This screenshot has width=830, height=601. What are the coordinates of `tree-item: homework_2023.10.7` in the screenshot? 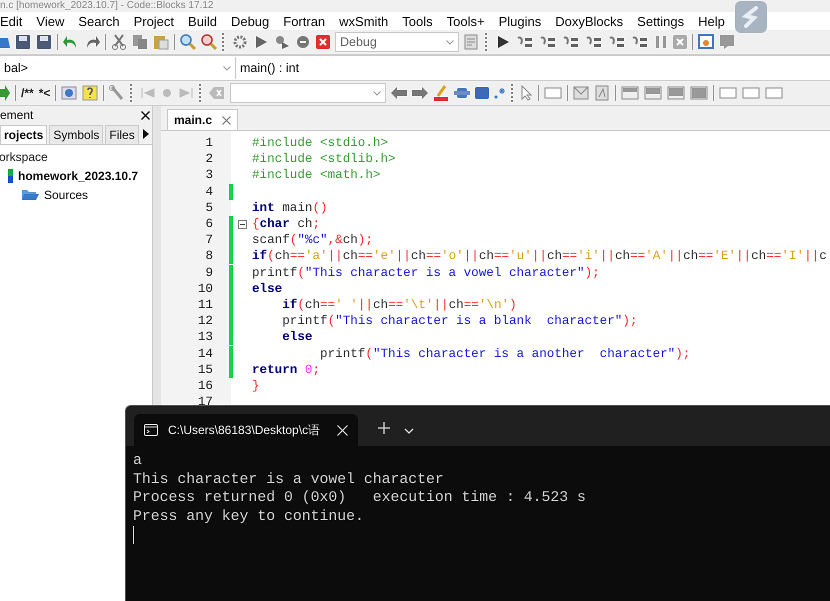 It's located at (78, 175).